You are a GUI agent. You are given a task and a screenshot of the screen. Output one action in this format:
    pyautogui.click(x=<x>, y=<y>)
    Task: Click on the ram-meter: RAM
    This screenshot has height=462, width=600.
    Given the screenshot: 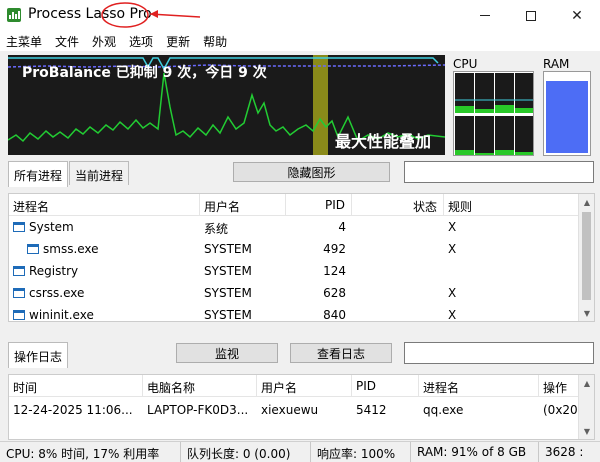 What is the action you would take?
    pyautogui.click(x=567, y=106)
    